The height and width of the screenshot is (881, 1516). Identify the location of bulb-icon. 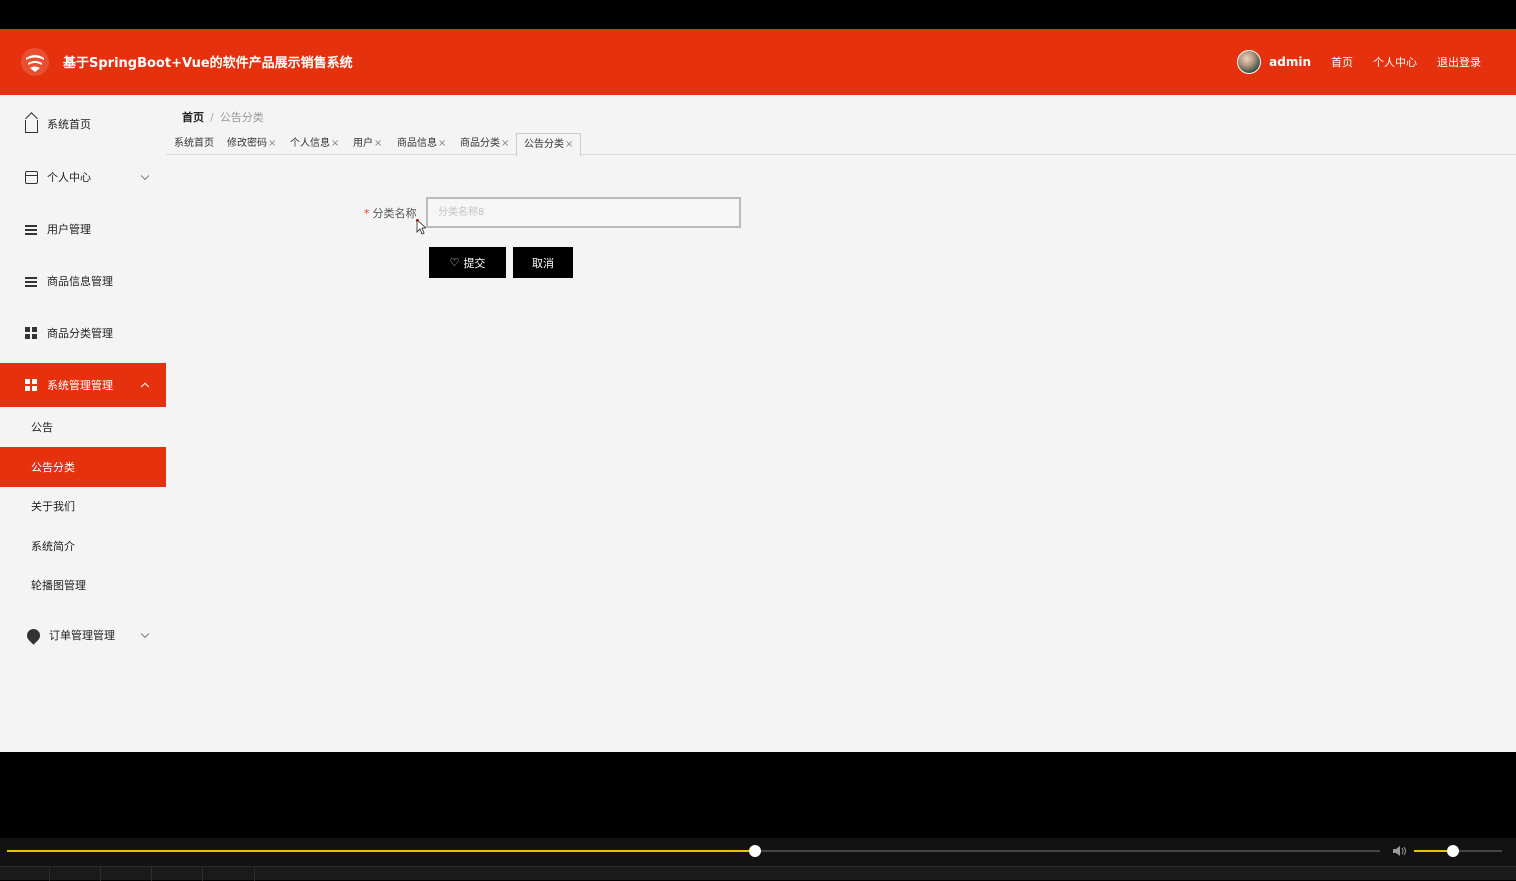
(33, 635).